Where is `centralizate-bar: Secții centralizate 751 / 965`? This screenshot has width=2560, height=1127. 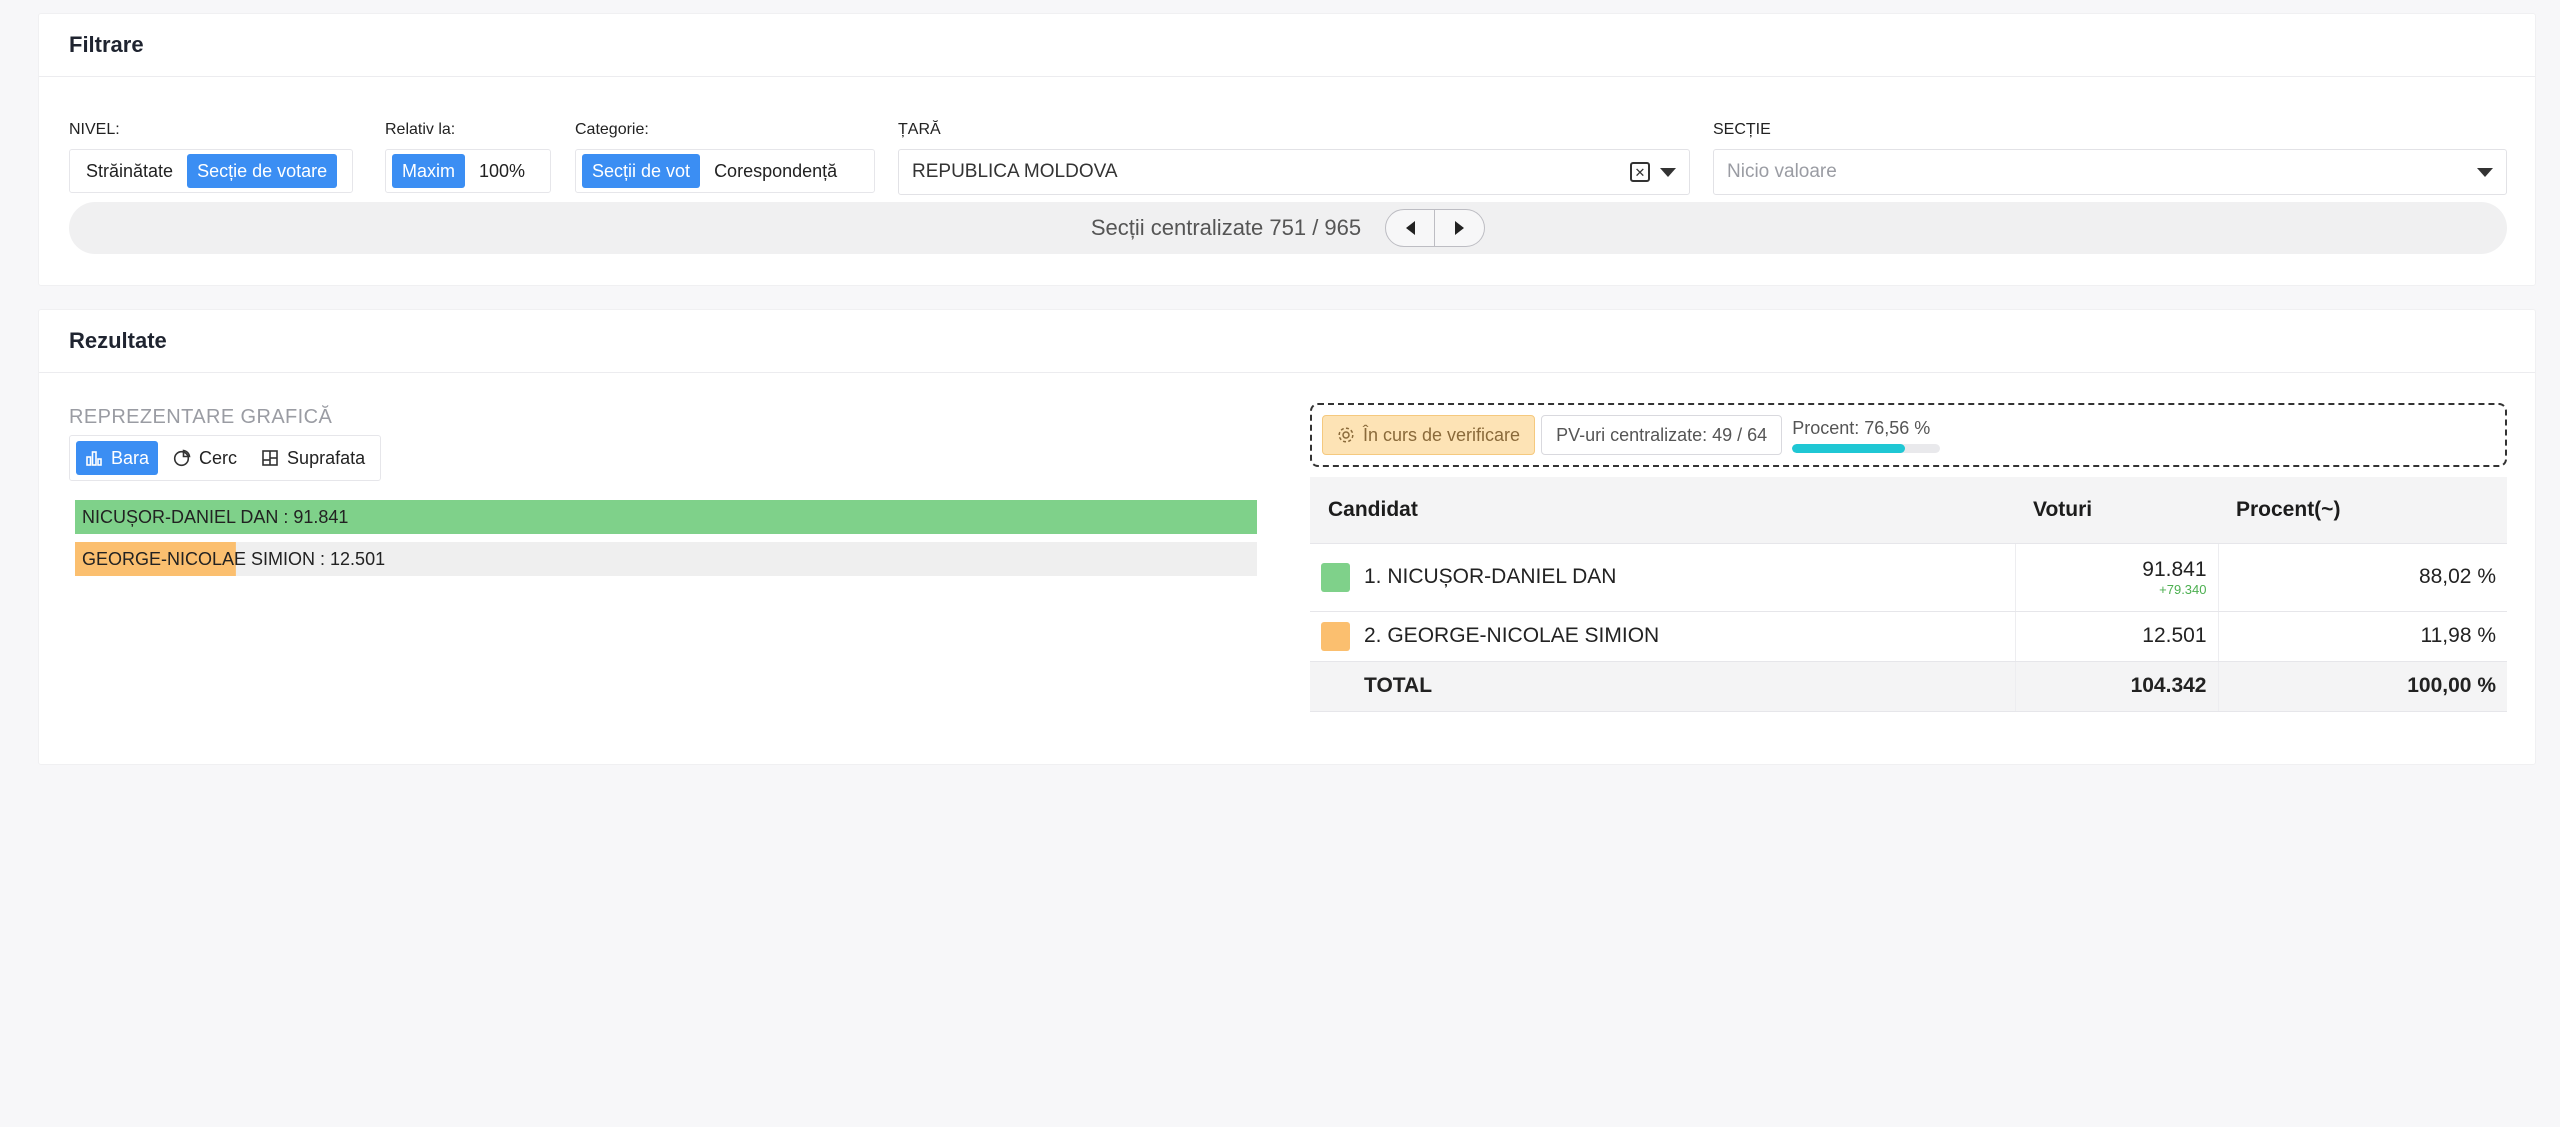 centralizate-bar: Secții centralizate 751 / 965 is located at coordinates (1288, 228).